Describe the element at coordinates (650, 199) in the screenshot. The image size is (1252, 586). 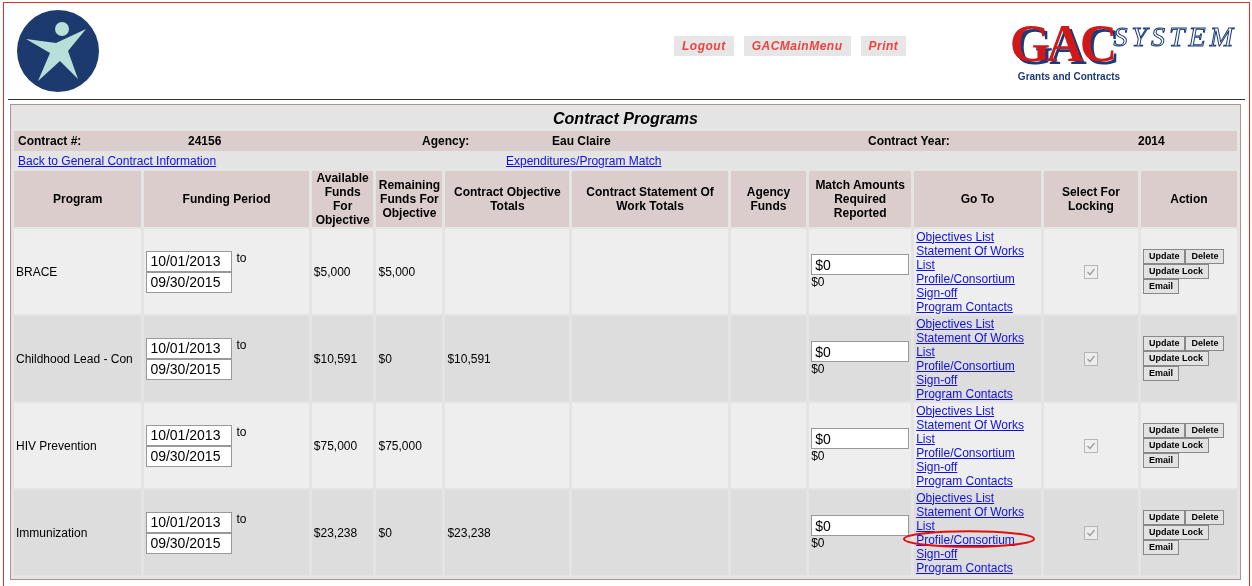
I see `column-header: Contract Statement Of Work Totals` at that location.